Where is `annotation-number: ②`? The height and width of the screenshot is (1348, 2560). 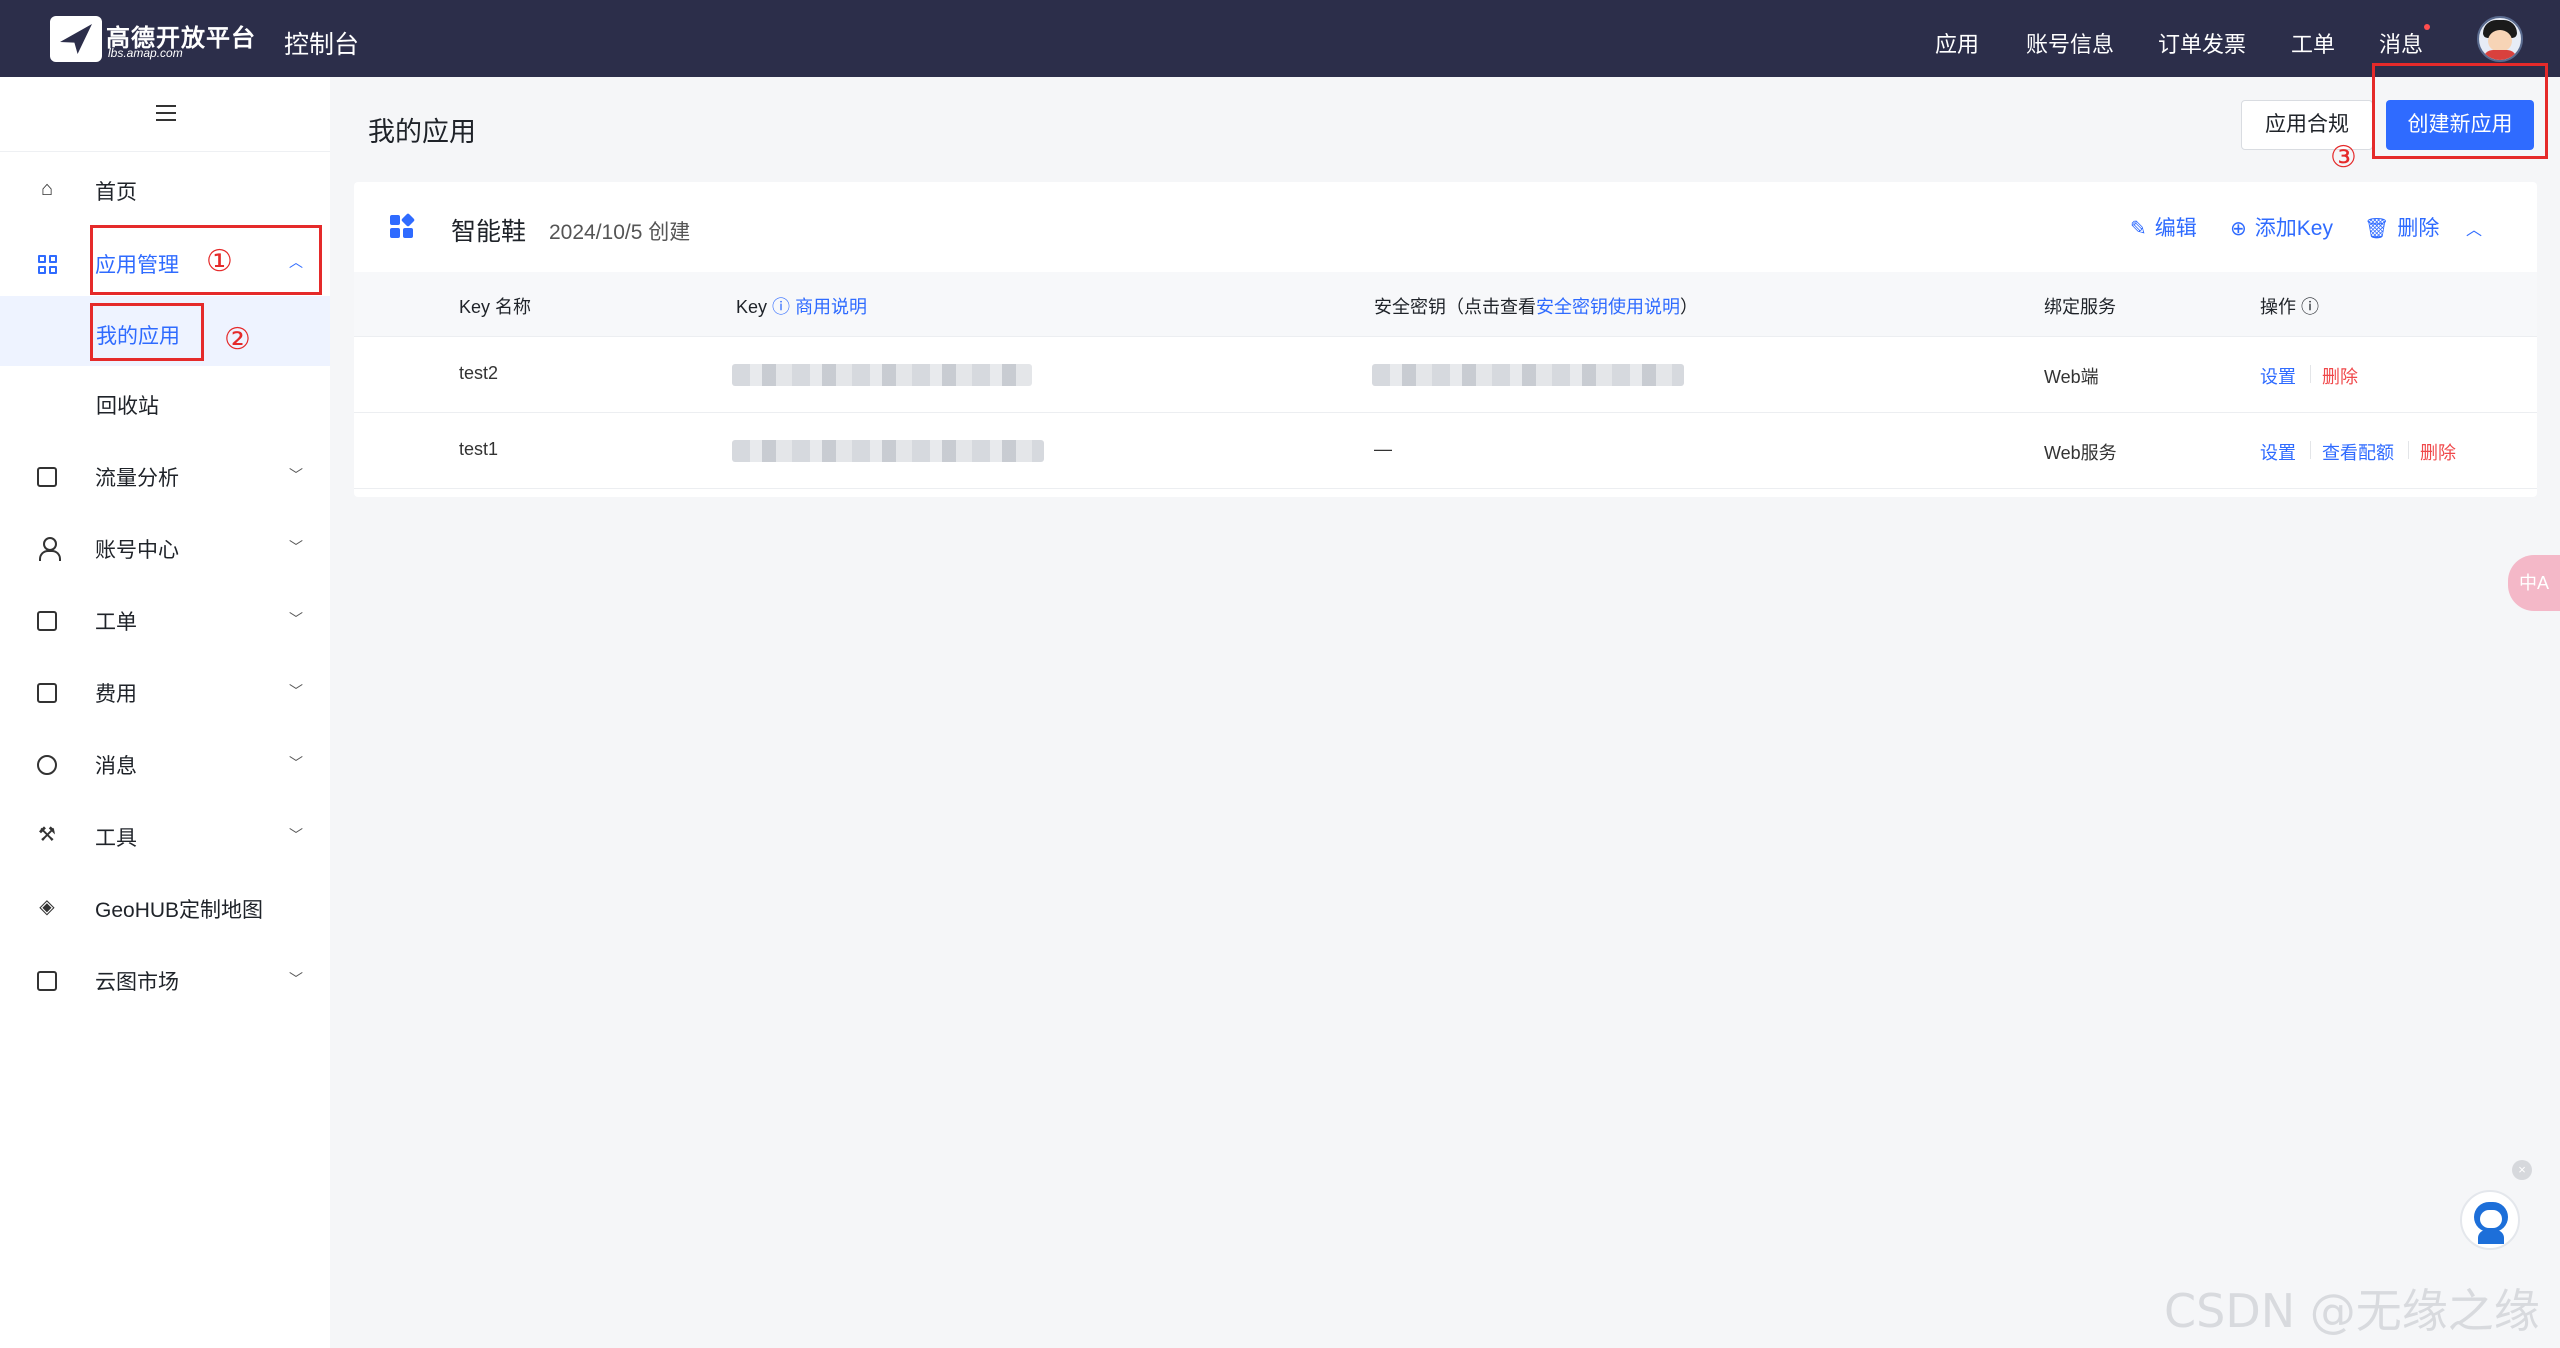 annotation-number: ② is located at coordinates (237, 339).